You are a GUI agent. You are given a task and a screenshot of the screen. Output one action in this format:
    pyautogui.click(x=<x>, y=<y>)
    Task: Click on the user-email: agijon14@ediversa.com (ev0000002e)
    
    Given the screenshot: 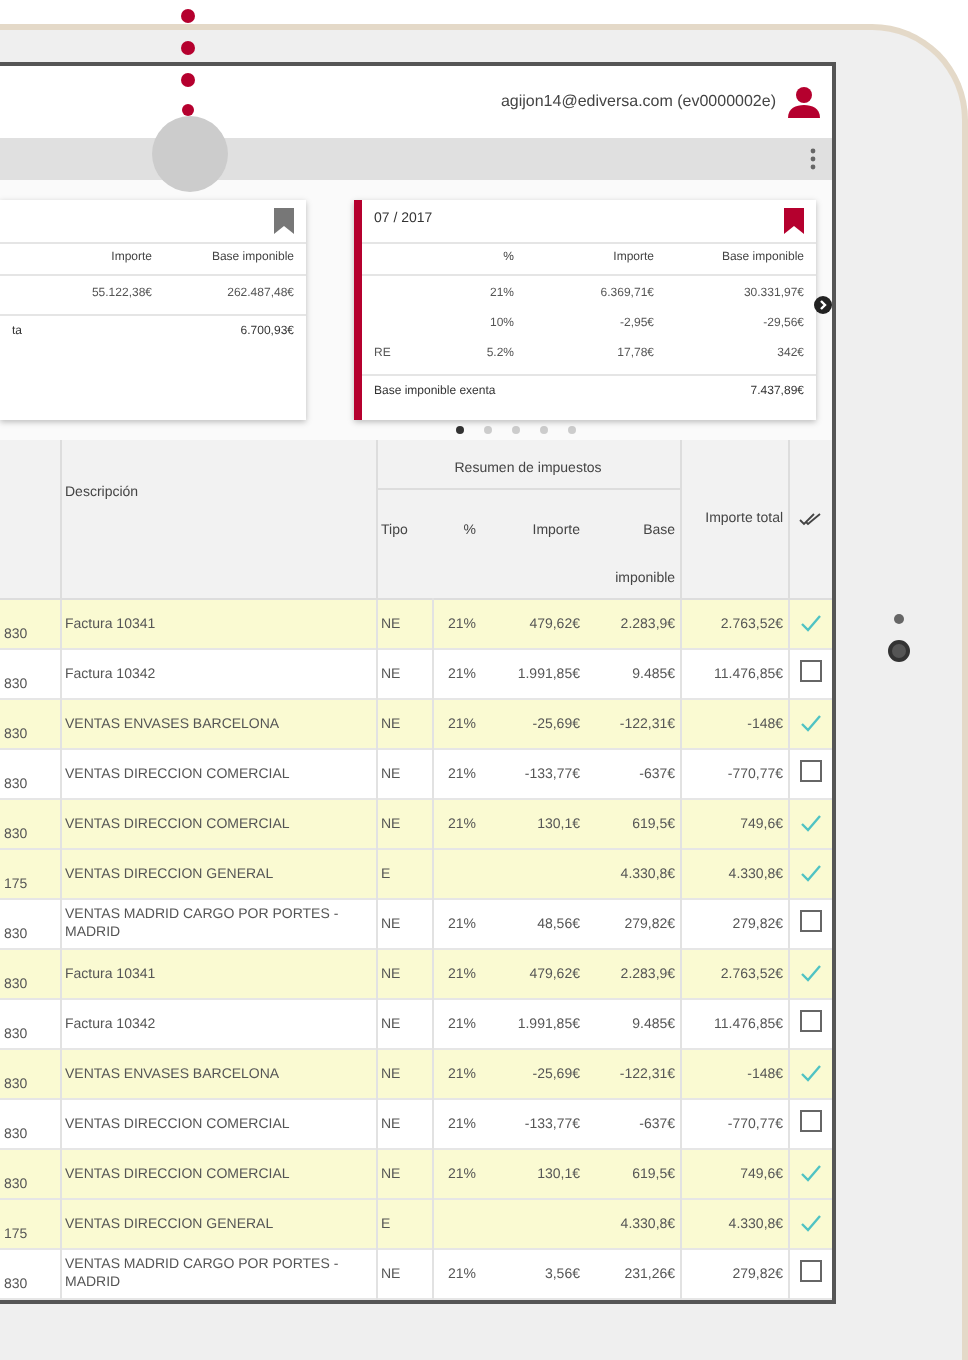 What is the action you would take?
    pyautogui.click(x=638, y=102)
    